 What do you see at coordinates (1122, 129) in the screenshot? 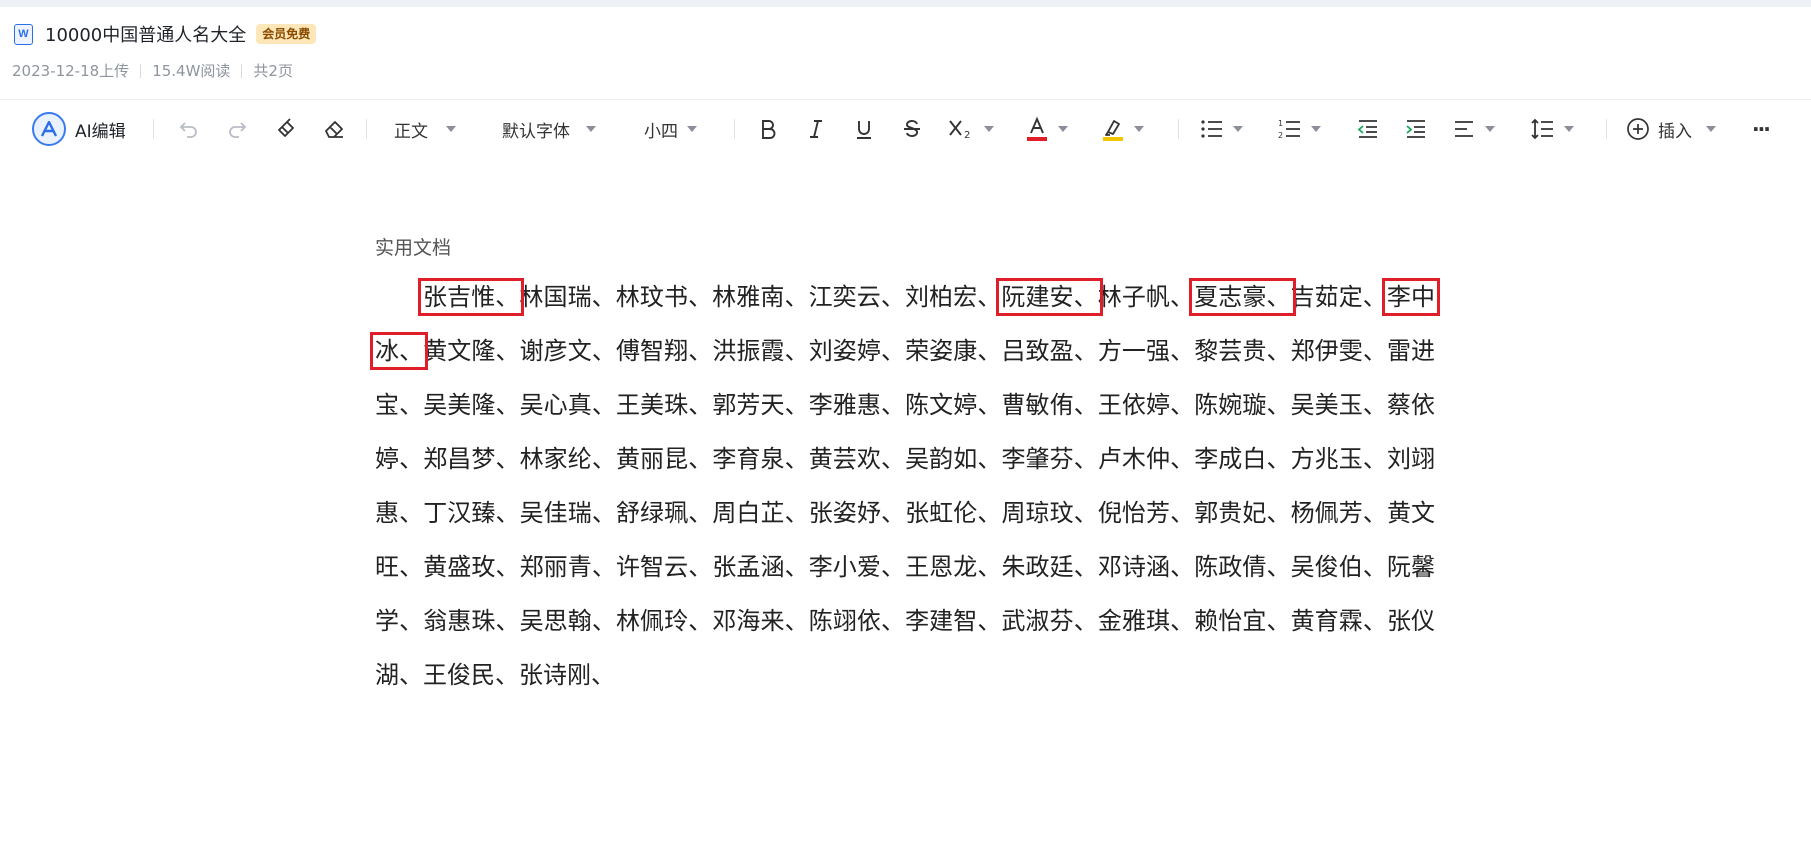
I see `highlight-color-button` at bounding box center [1122, 129].